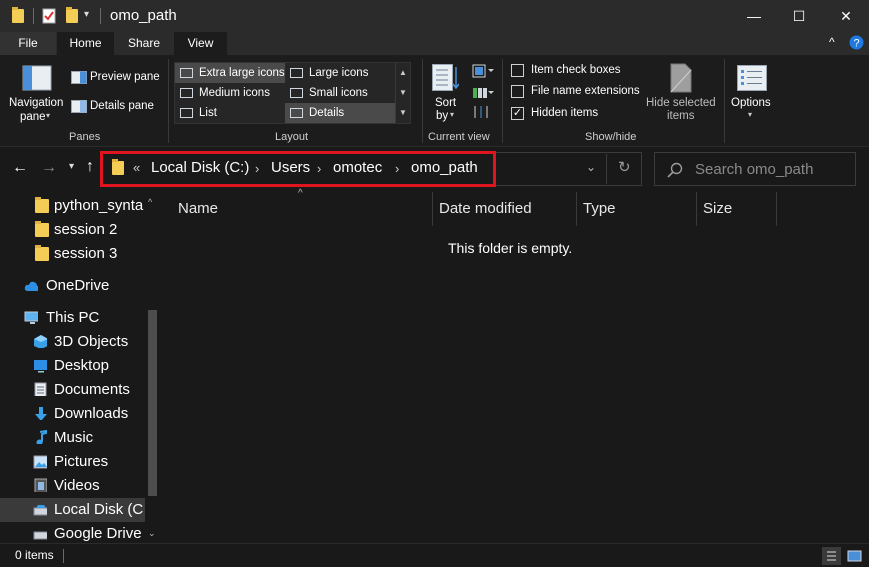 The image size is (869, 567). Describe the element at coordinates (200, 43) in the screenshot. I see `tab-view: View` at that location.